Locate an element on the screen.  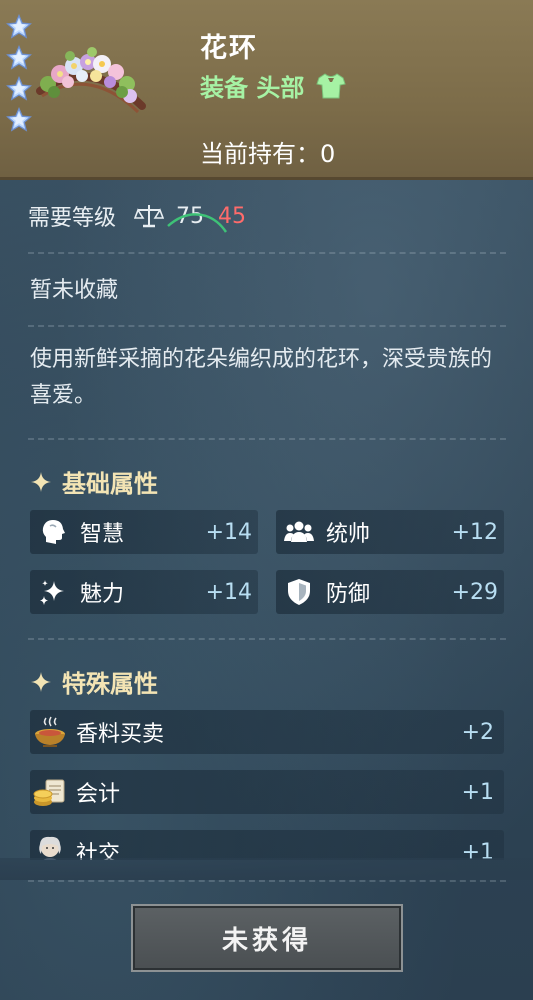
shield-icon is located at coordinates (299, 592).